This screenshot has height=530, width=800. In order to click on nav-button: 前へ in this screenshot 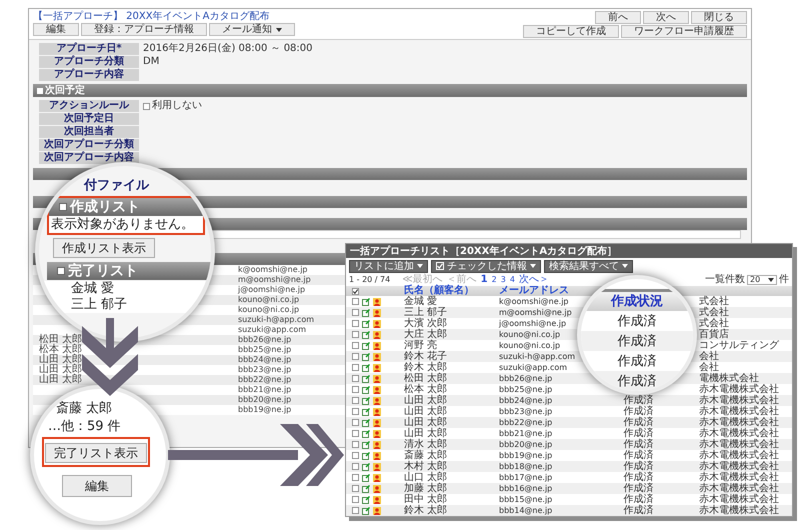, I will do `click(618, 17)`.